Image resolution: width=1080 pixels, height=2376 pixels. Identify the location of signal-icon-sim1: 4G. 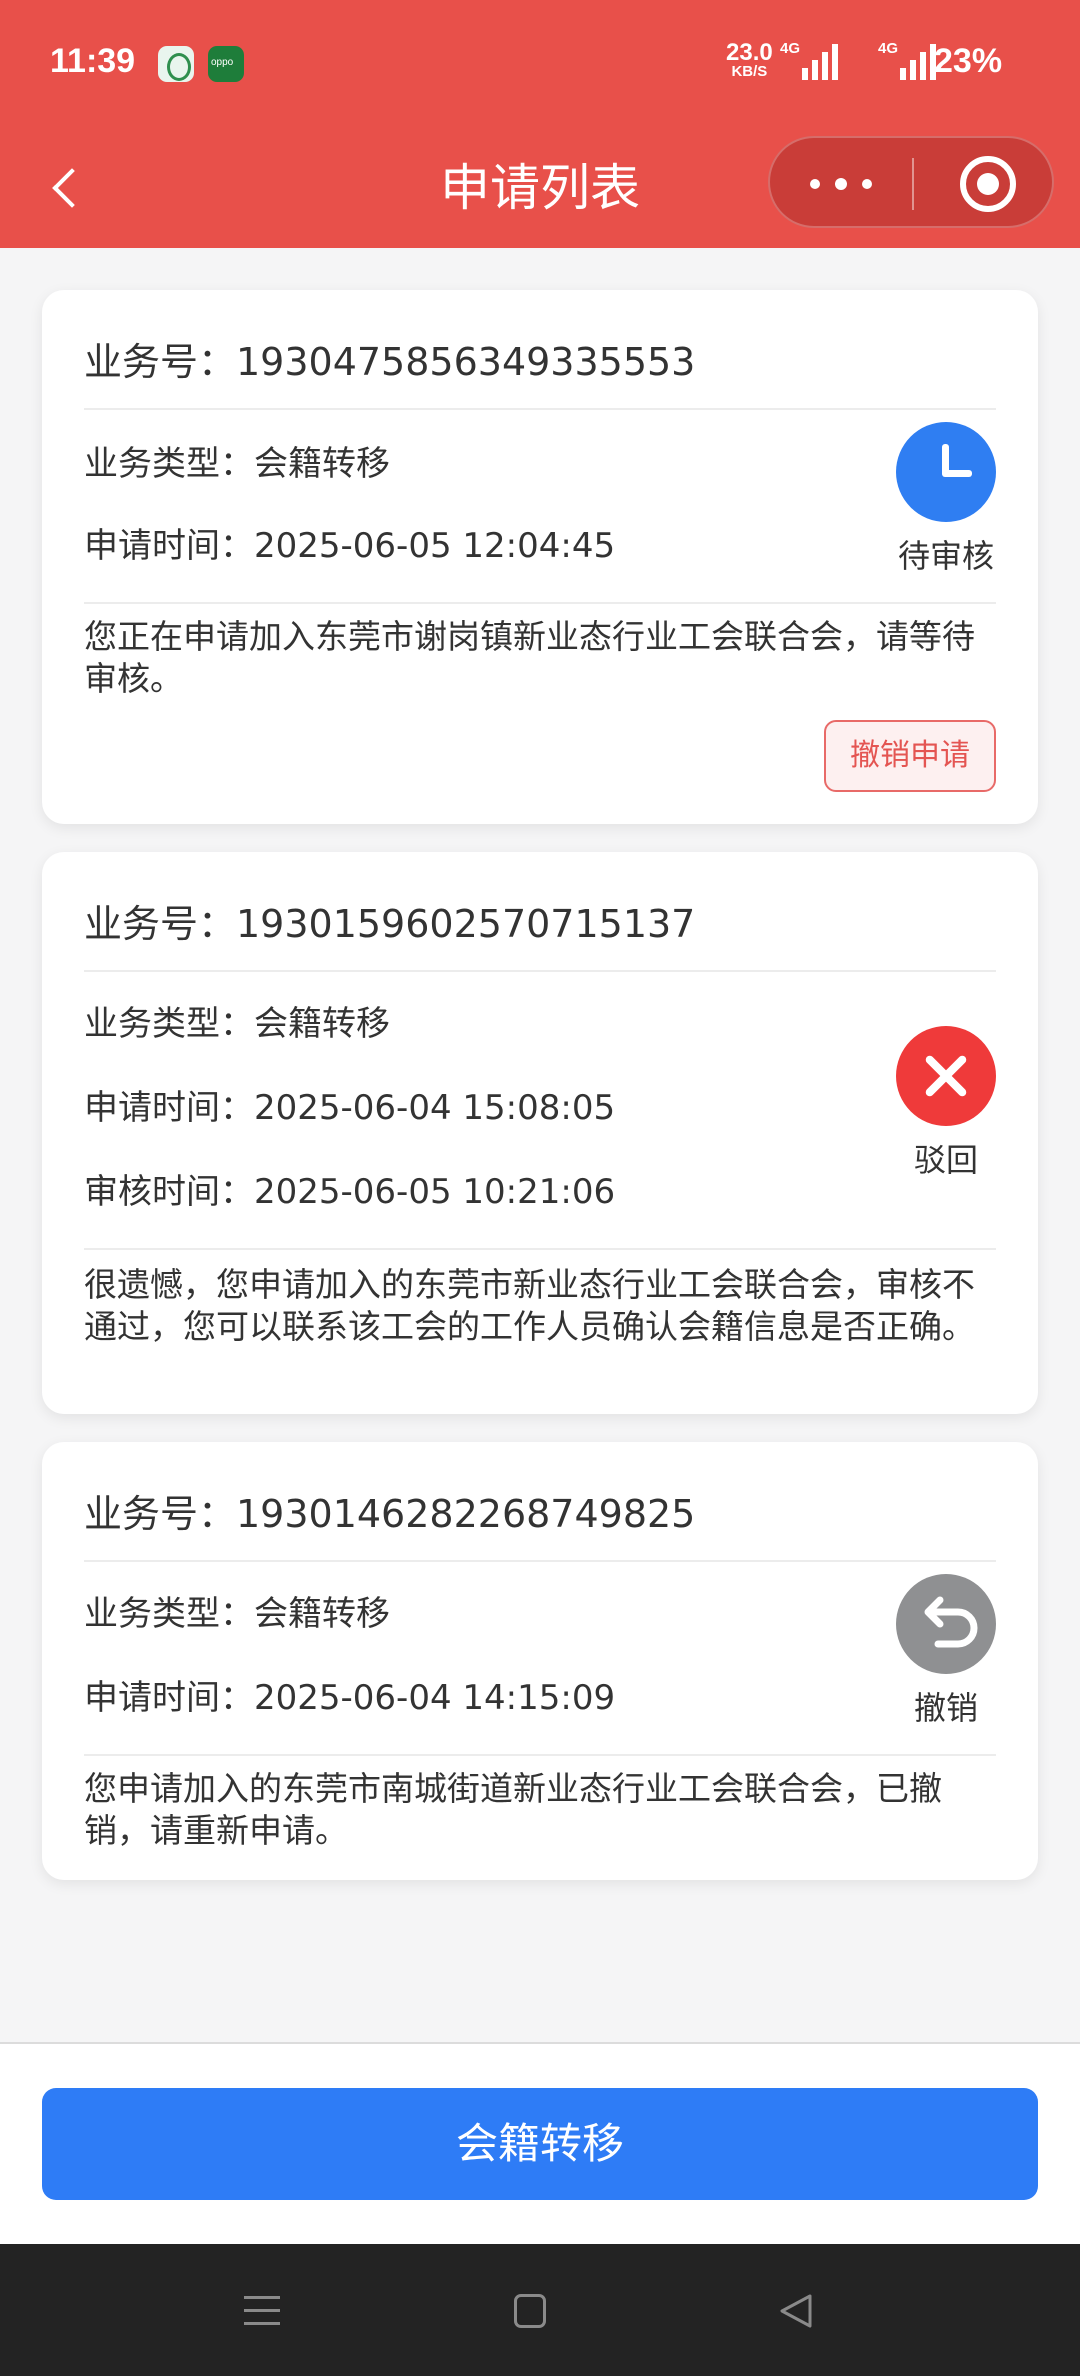
(809, 60).